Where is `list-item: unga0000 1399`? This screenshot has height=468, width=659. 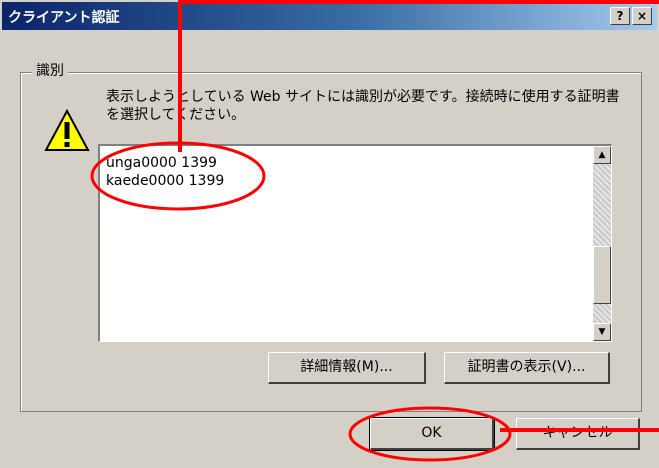 list-item: unga0000 1399 is located at coordinates (165, 163).